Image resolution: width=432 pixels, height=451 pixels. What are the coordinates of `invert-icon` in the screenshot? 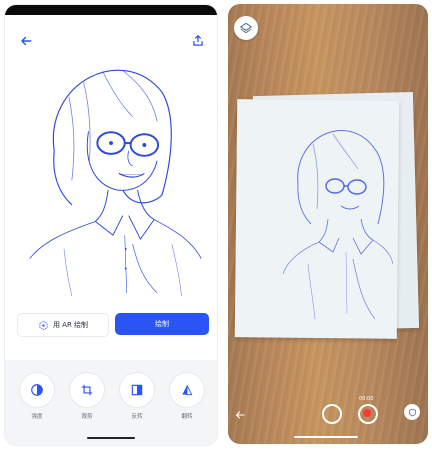 It's located at (137, 390).